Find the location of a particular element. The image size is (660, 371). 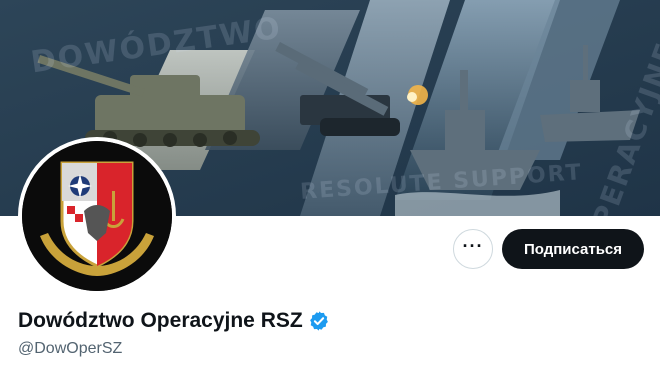

avatar-emblem-image is located at coordinates (97, 216).